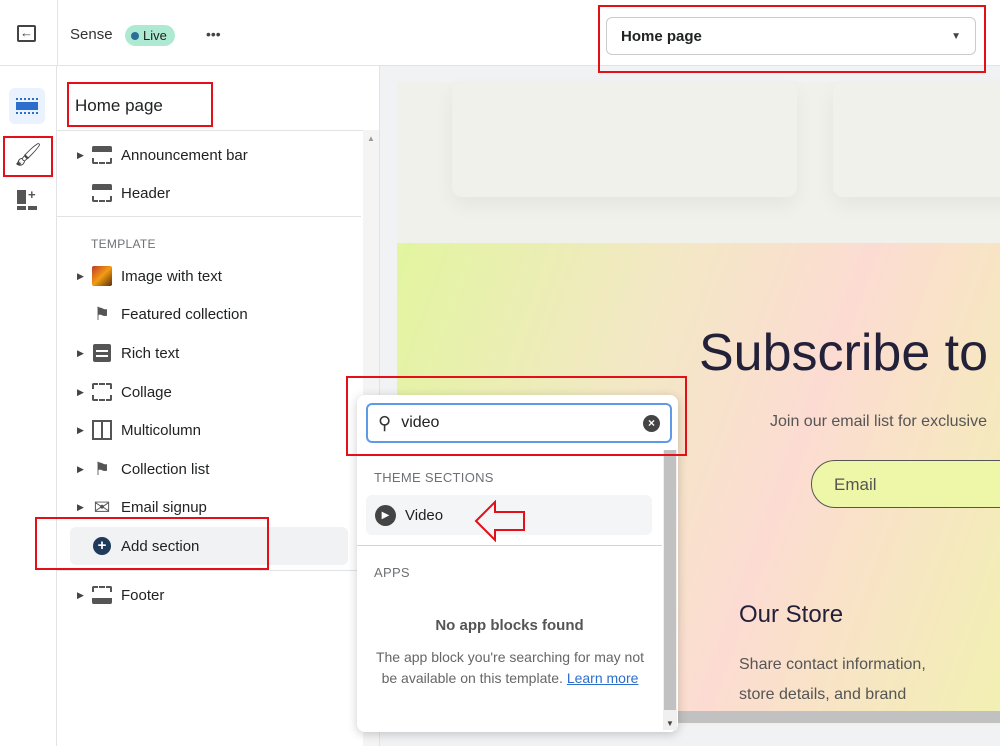  Describe the element at coordinates (27, 199) in the screenshot. I see `app-blocks-icon: +` at that location.